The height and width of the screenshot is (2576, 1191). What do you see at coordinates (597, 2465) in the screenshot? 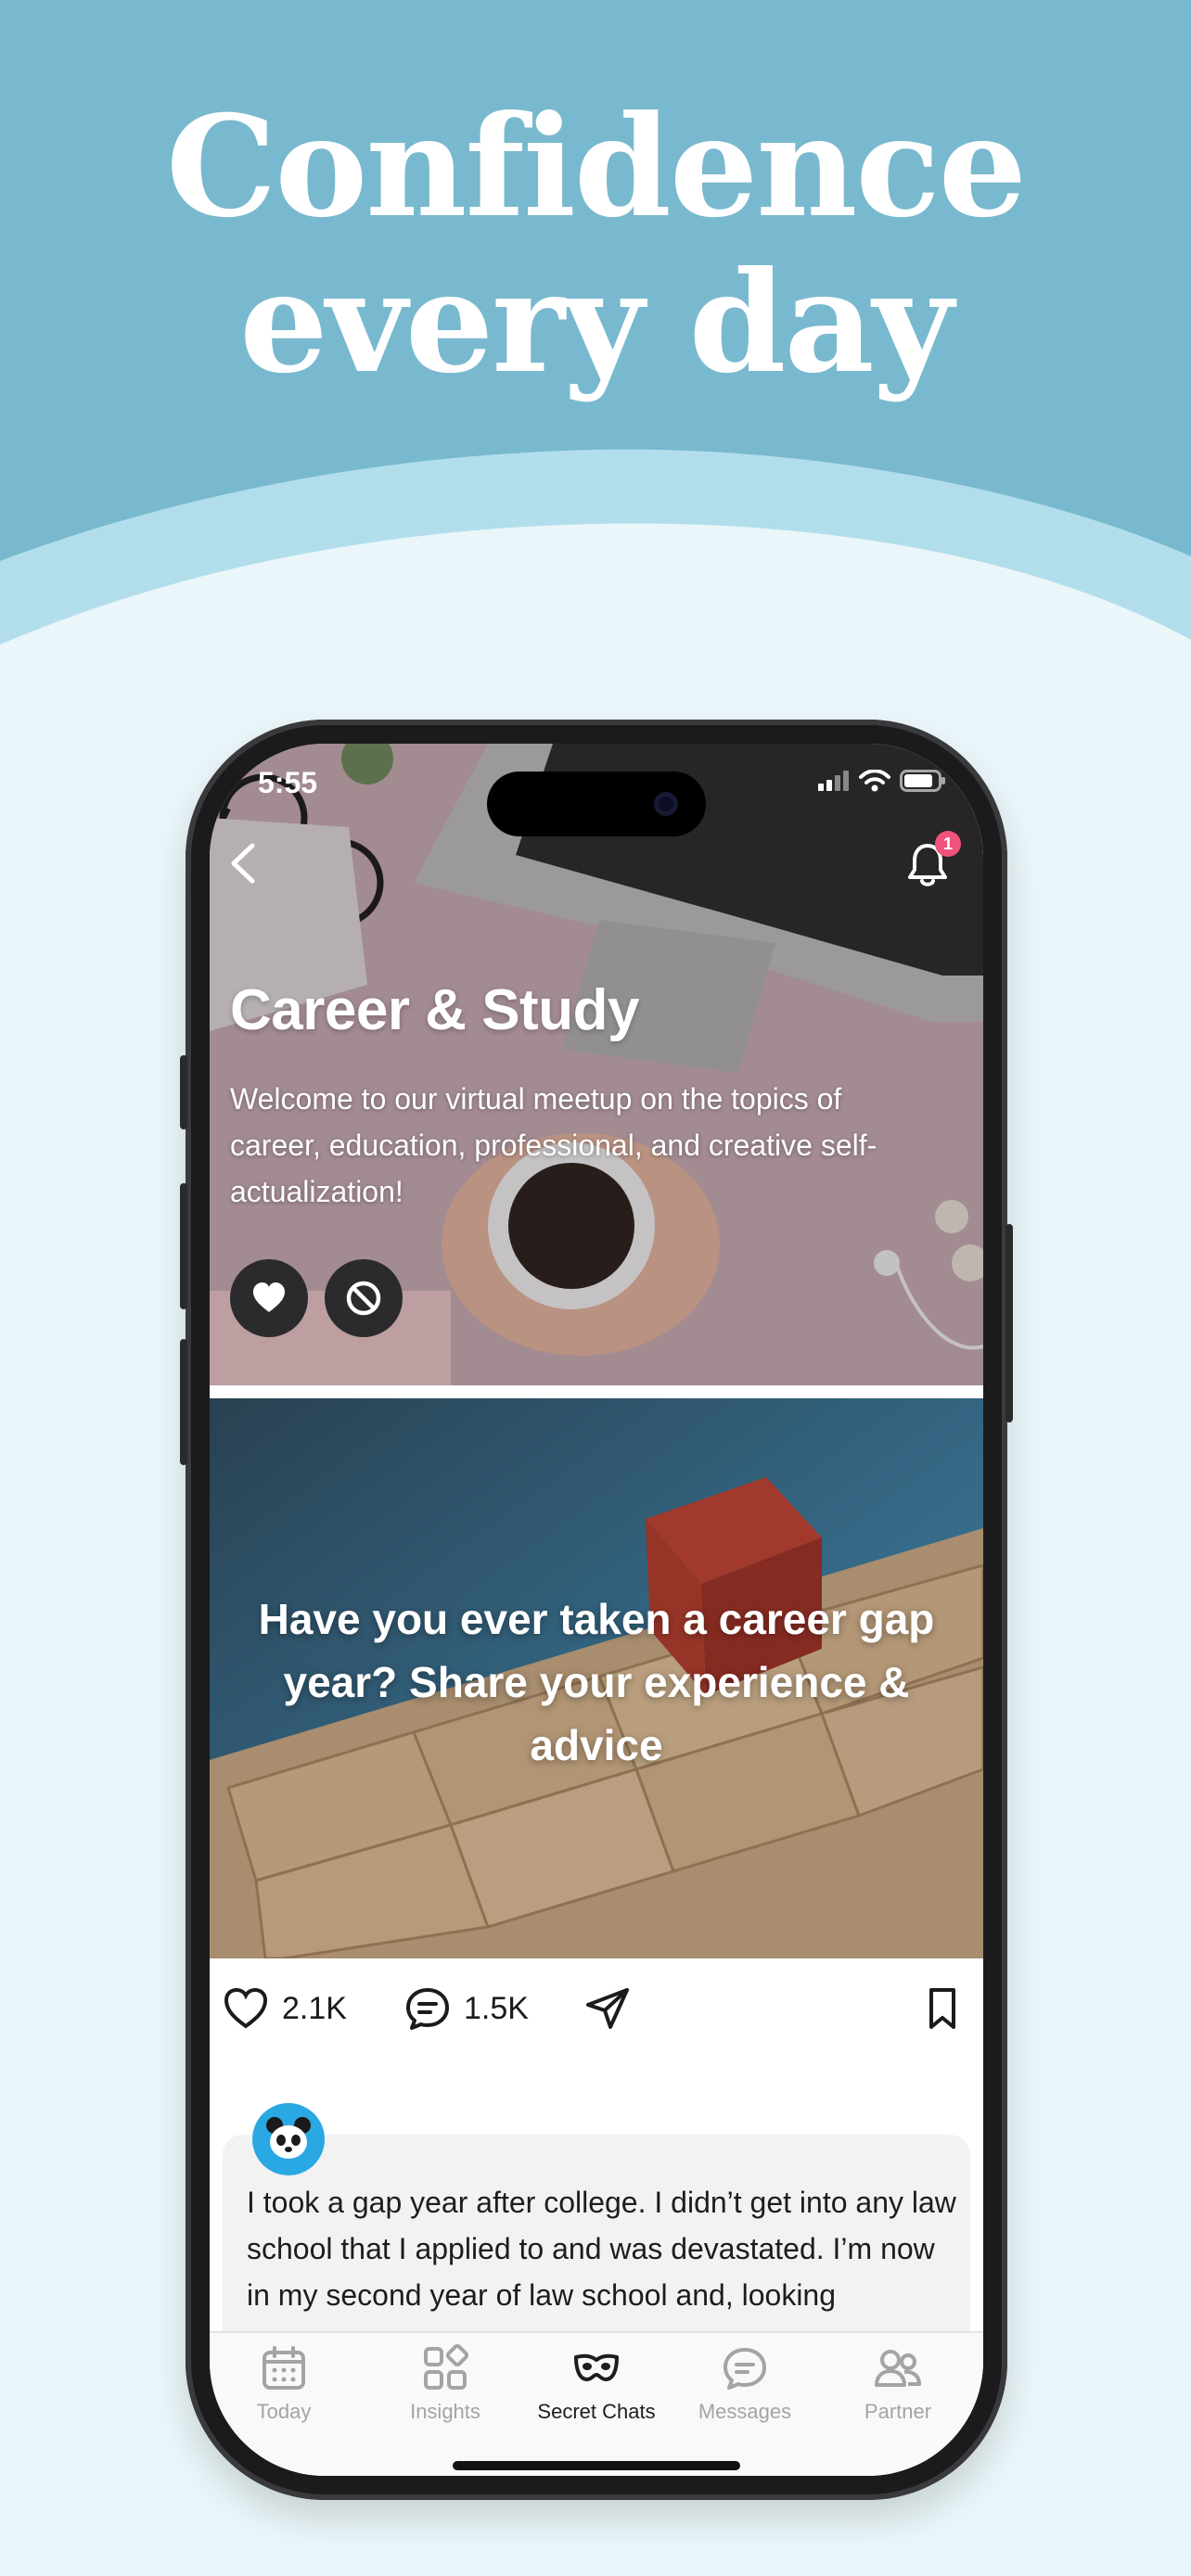
I see `home-indicator` at bounding box center [597, 2465].